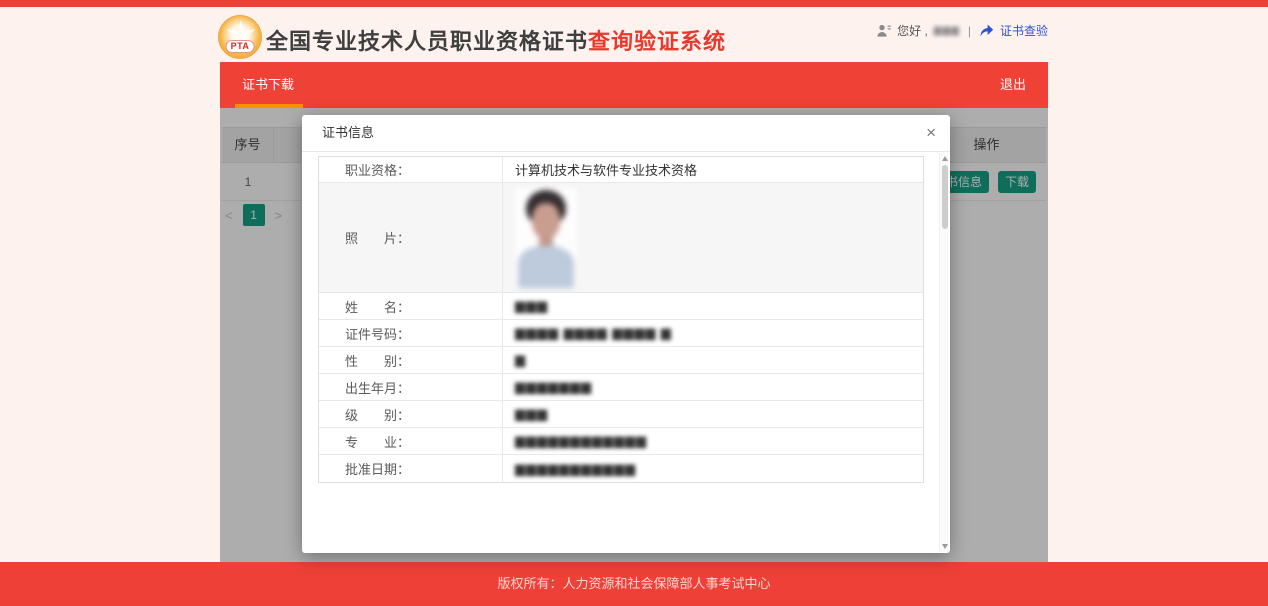  Describe the element at coordinates (240, 37) in the screenshot. I see `pta-logo: PTA` at that location.